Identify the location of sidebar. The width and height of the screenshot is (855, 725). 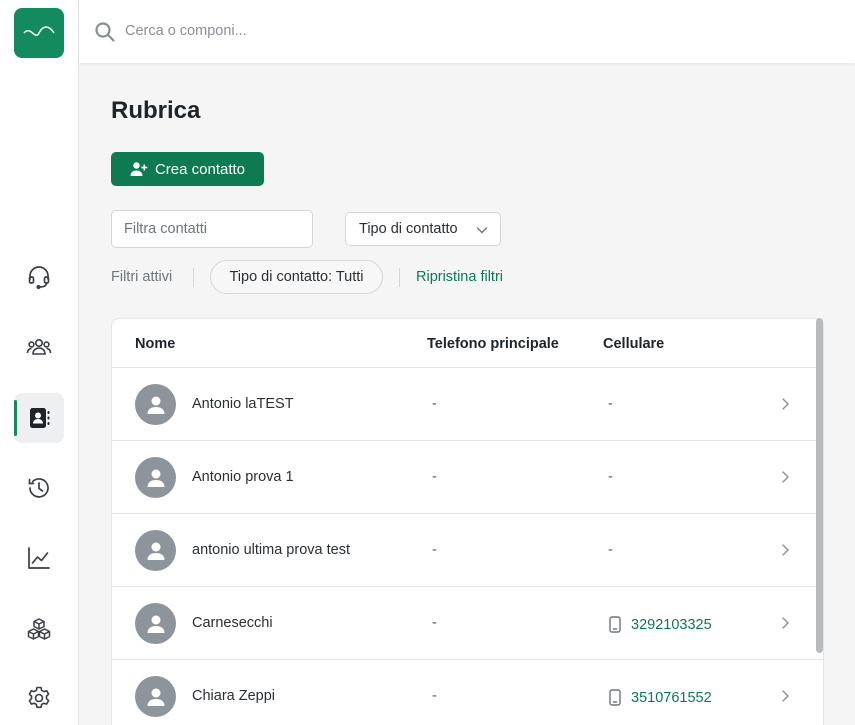
(39, 362).